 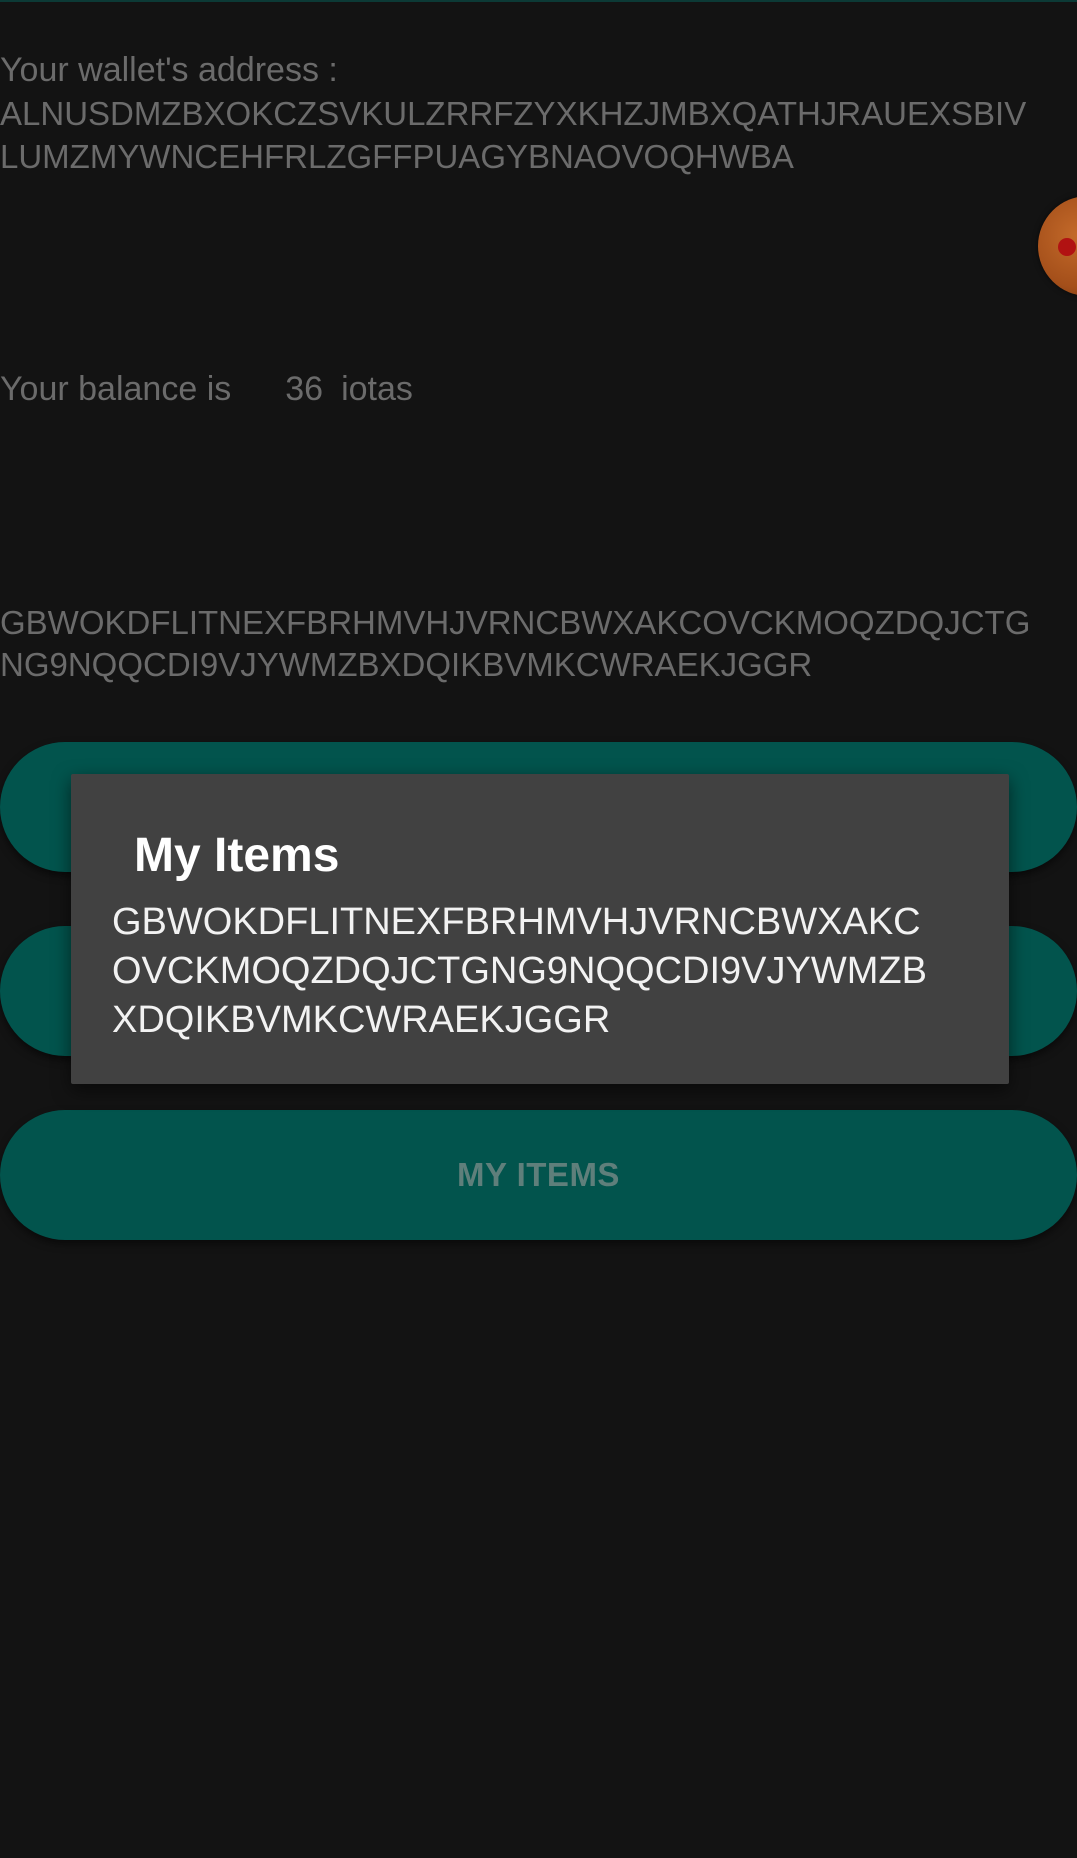 I want to click on wallet-address-line-2: LUMZMYWNCEHFRLZGFFPUAGYBNAOVOQHWBA, so click(x=397, y=156).